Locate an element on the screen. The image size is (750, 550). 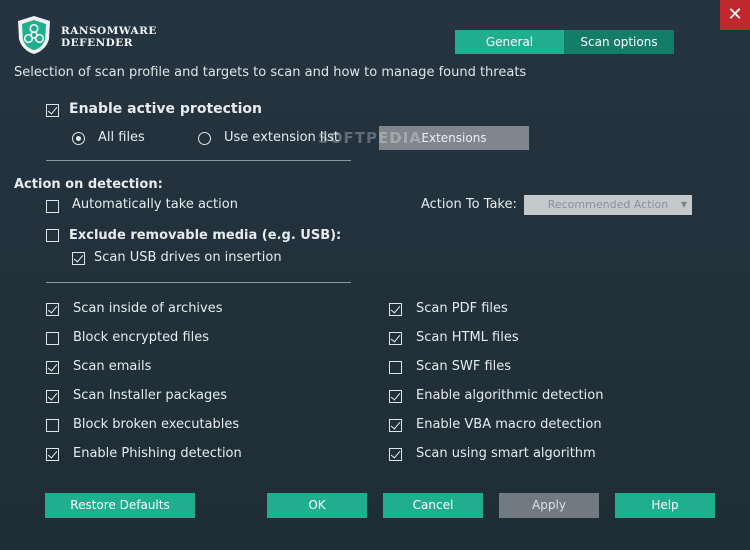
exclude-removable-checkbox is located at coordinates (52, 235).